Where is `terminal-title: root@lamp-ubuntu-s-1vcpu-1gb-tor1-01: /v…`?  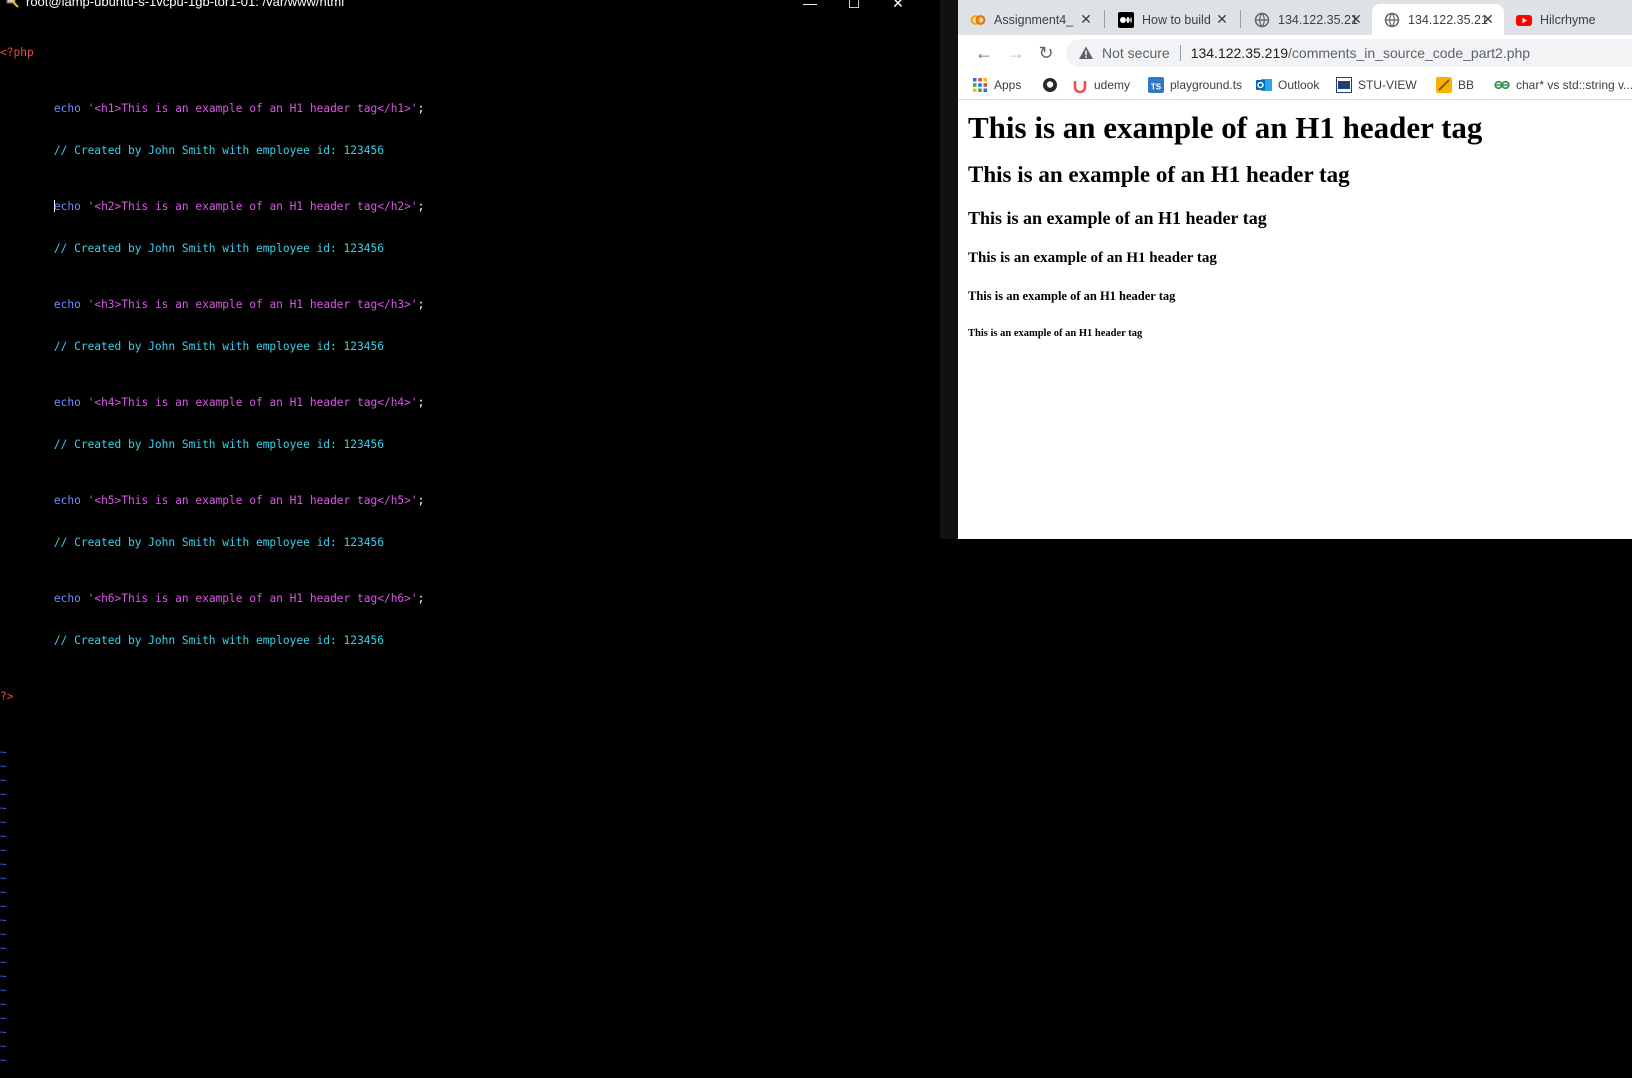
terminal-title: root@lamp-ubuntu-s-1vcpu-1gb-tor1-01: /v… is located at coordinates (185, 4).